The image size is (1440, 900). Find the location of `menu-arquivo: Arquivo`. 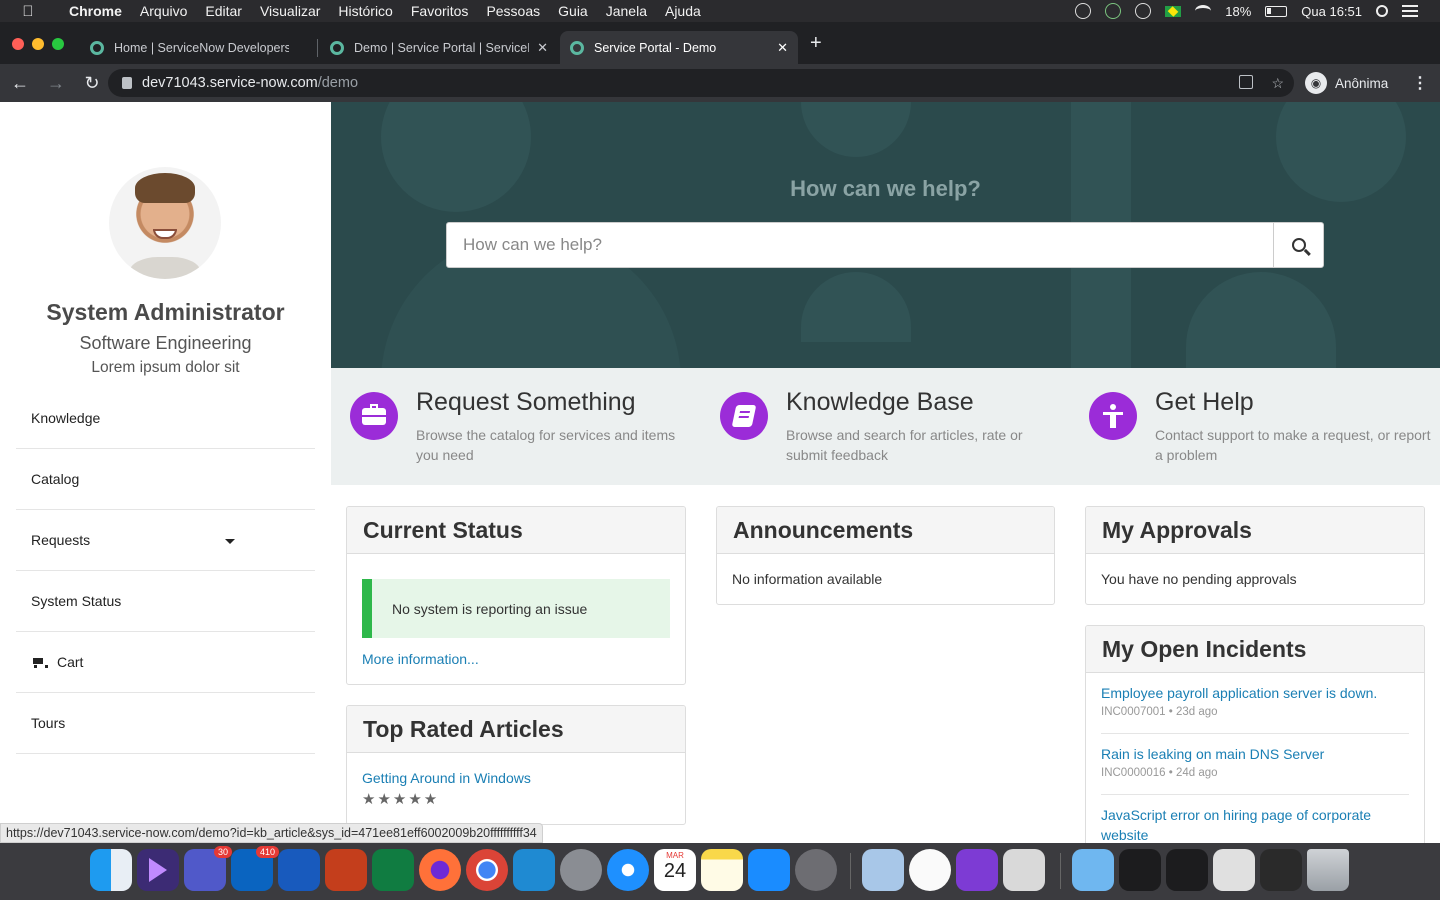

menu-arquivo: Arquivo is located at coordinates (163, 11).